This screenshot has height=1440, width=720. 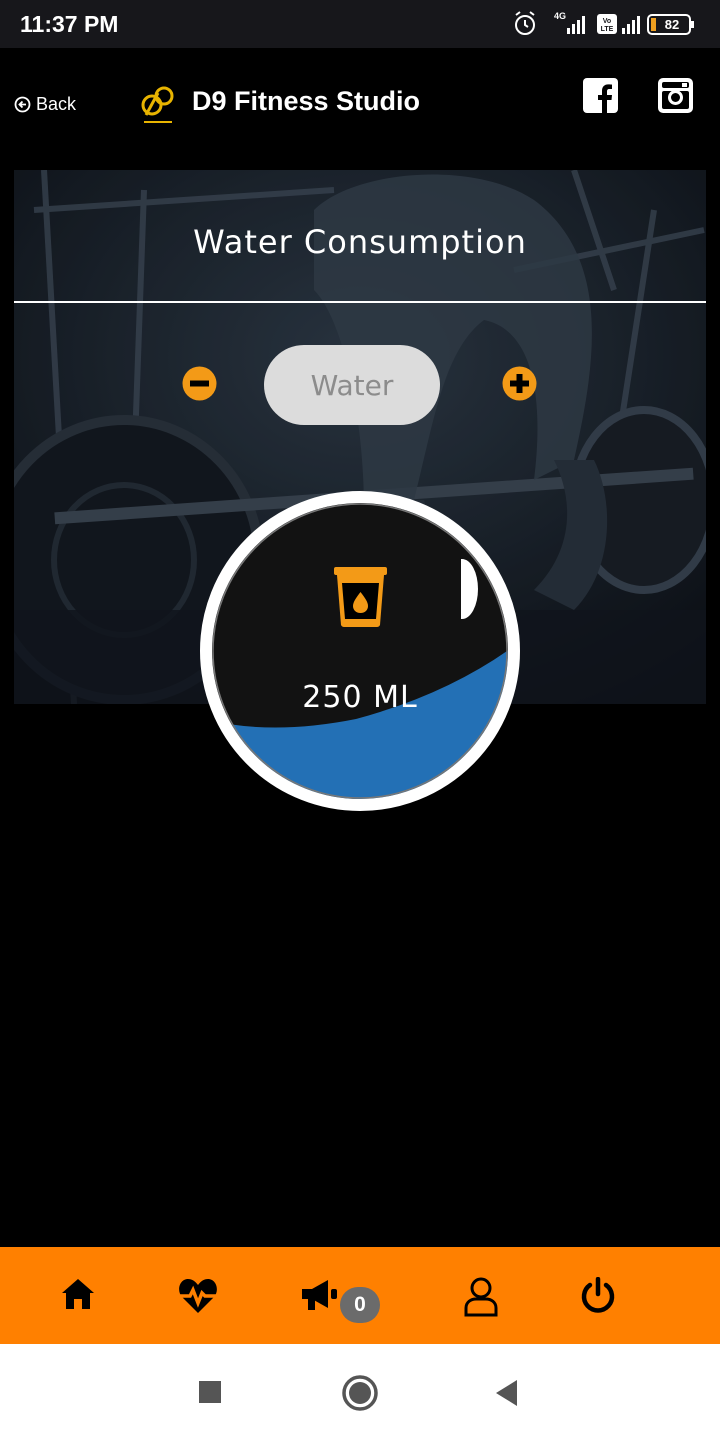 I want to click on divider, so click(x=360, y=302).